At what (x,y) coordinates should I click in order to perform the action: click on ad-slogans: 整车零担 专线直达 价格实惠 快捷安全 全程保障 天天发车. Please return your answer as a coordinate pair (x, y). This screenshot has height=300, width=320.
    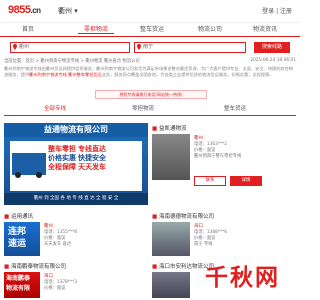
    Looking at the image, I should click on (94, 158).